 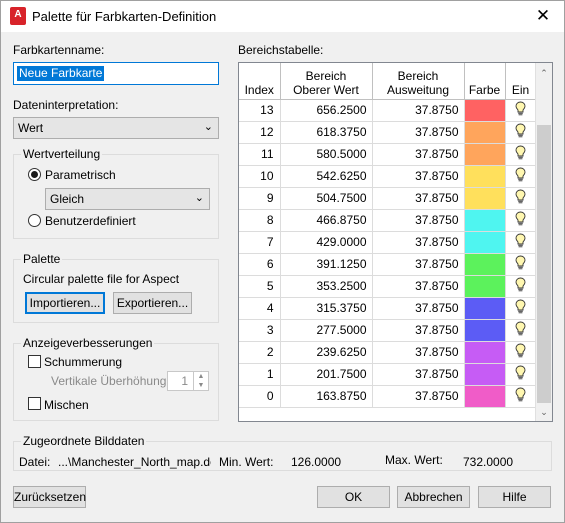 I want to click on table-row: 8 466.8750 37.8750, so click(x=388, y=220).